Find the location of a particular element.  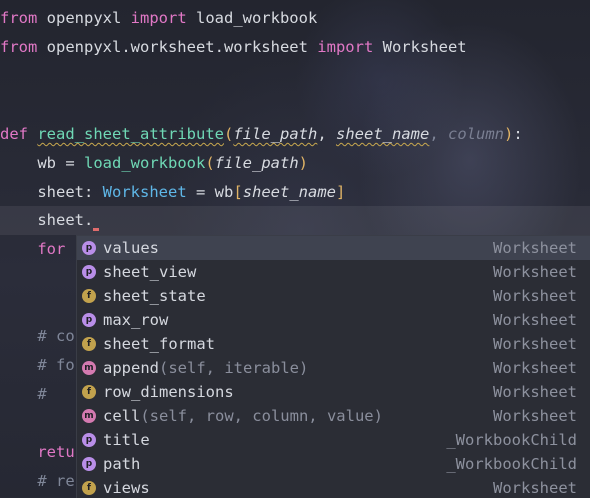

code-line-wb: wb = load_workbook(file_path) is located at coordinates (154, 163).